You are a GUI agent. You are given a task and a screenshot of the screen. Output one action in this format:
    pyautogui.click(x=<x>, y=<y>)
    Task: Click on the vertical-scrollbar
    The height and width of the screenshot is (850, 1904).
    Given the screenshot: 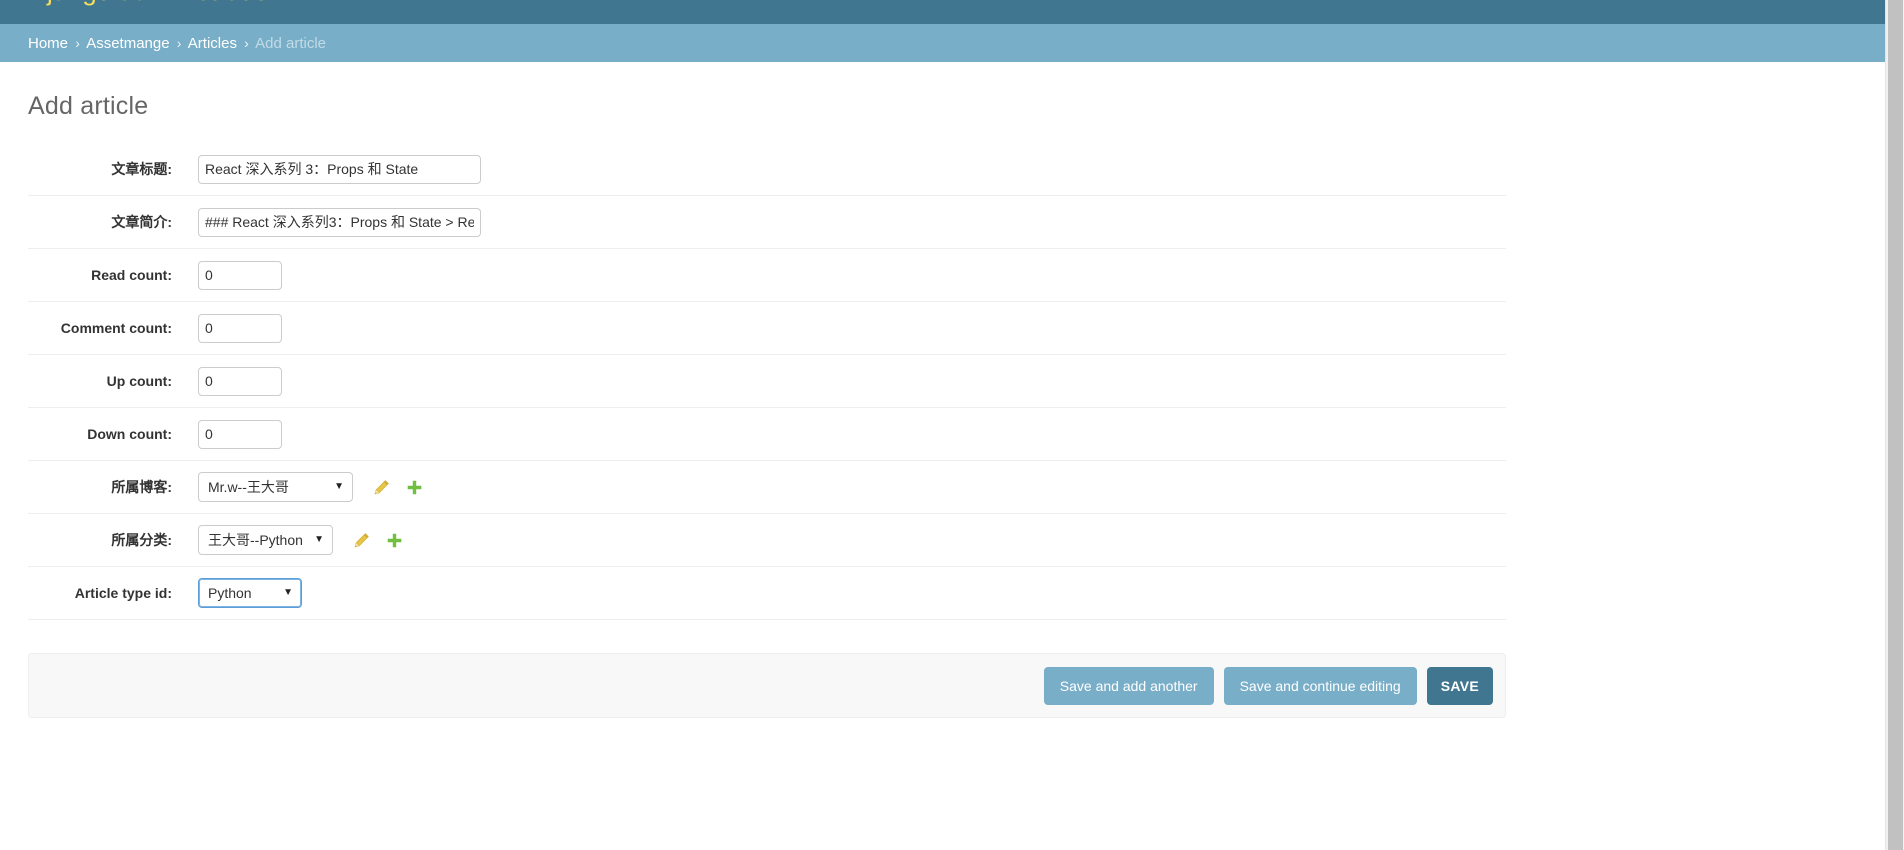 What is the action you would take?
    pyautogui.click(x=1894, y=425)
    